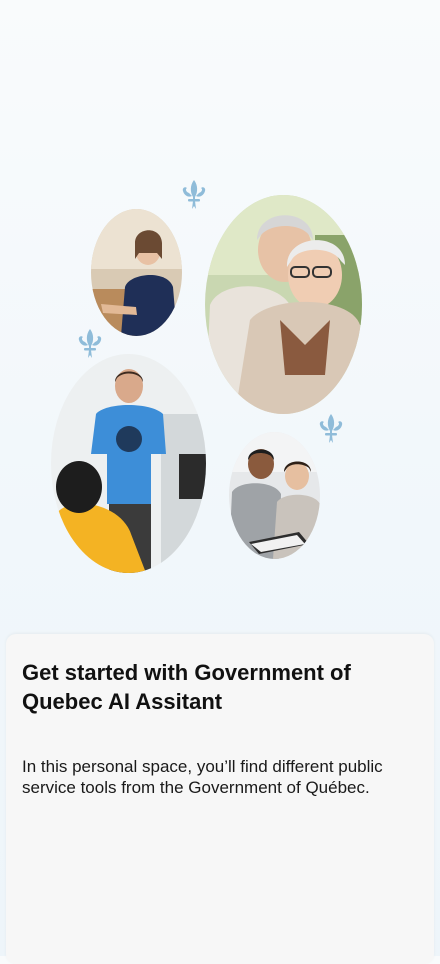 This screenshot has width=440, height=964. What do you see at coordinates (274, 495) in the screenshot?
I see `photo-students-laptop` at bounding box center [274, 495].